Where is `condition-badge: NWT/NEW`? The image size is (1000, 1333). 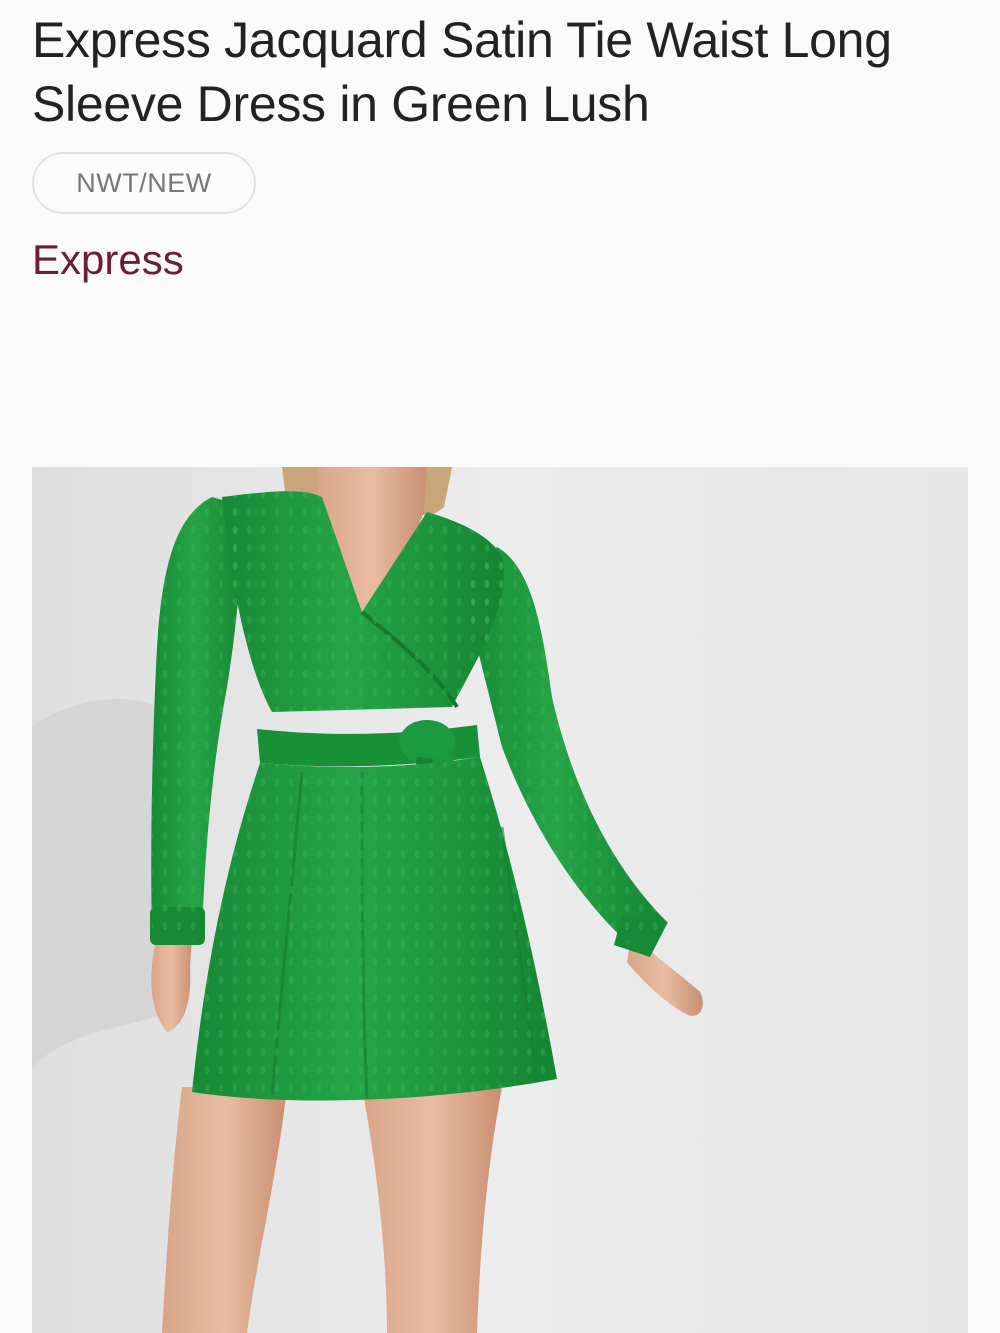
condition-badge: NWT/NEW is located at coordinates (144, 183).